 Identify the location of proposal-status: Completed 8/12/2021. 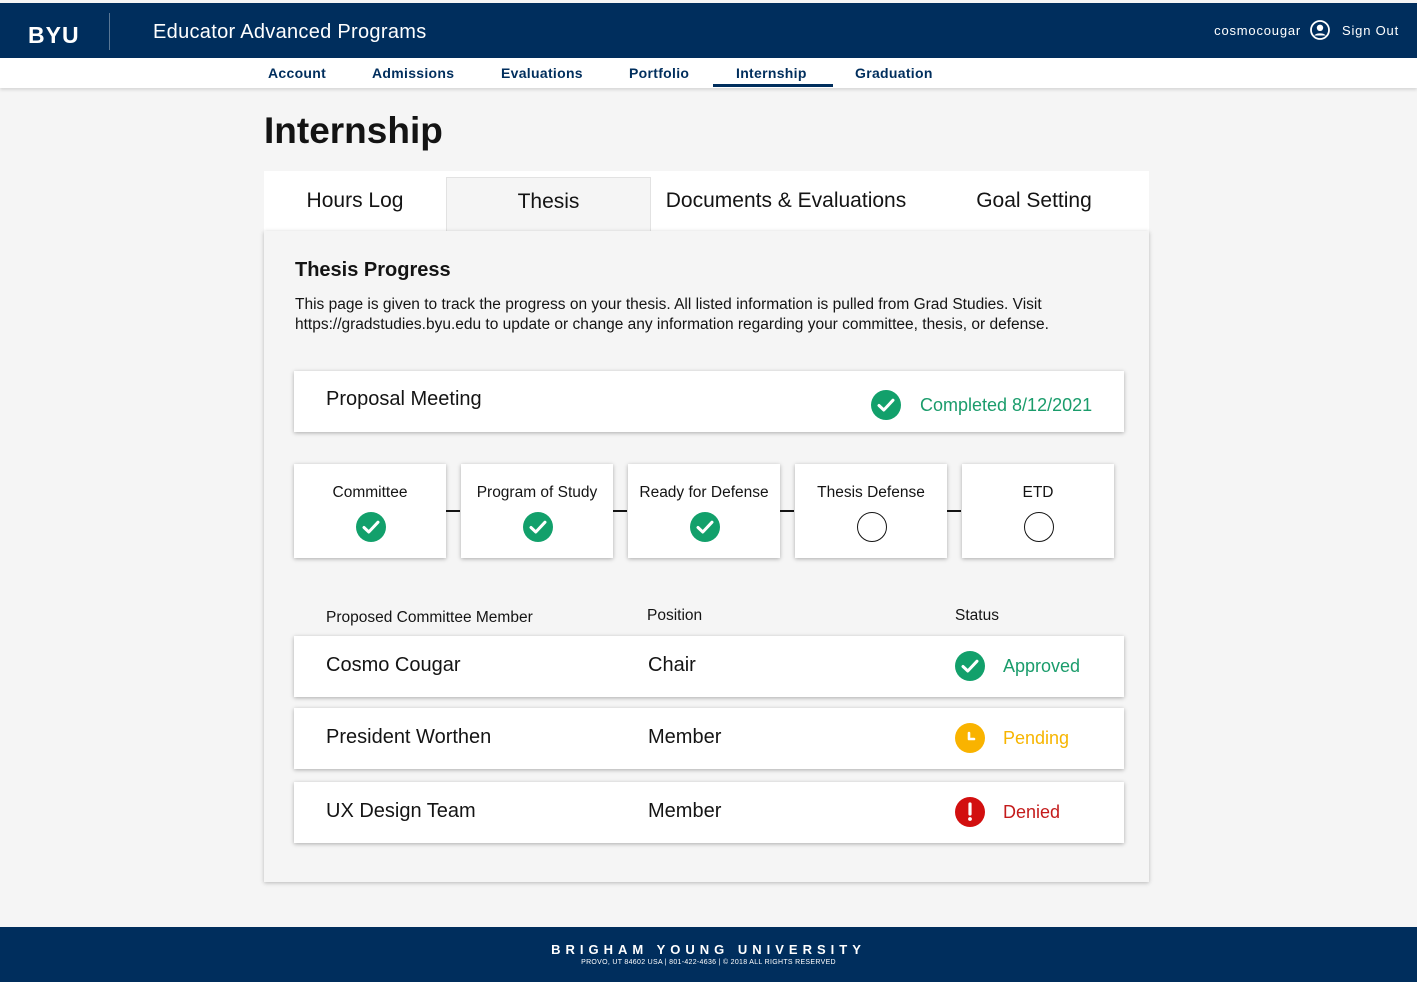
(981, 405).